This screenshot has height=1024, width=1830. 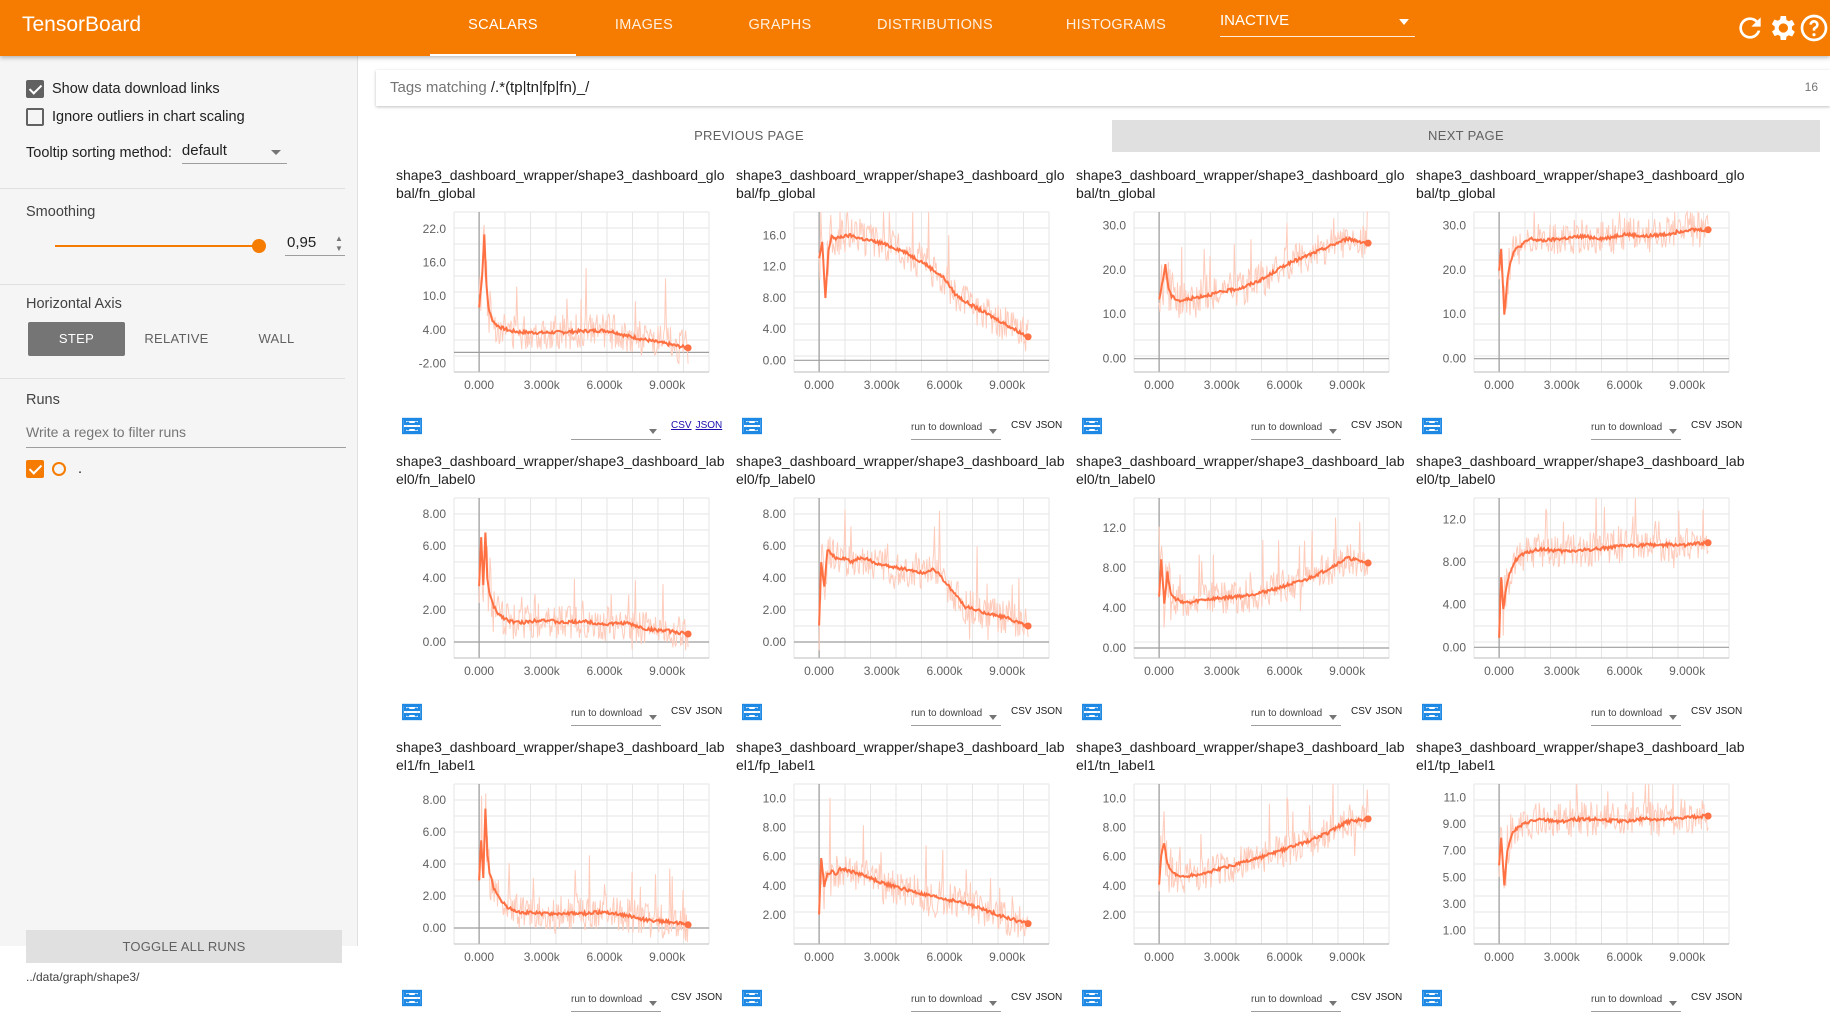 What do you see at coordinates (1466, 136) in the screenshot?
I see `next-page-button: NEXT PAGE` at bounding box center [1466, 136].